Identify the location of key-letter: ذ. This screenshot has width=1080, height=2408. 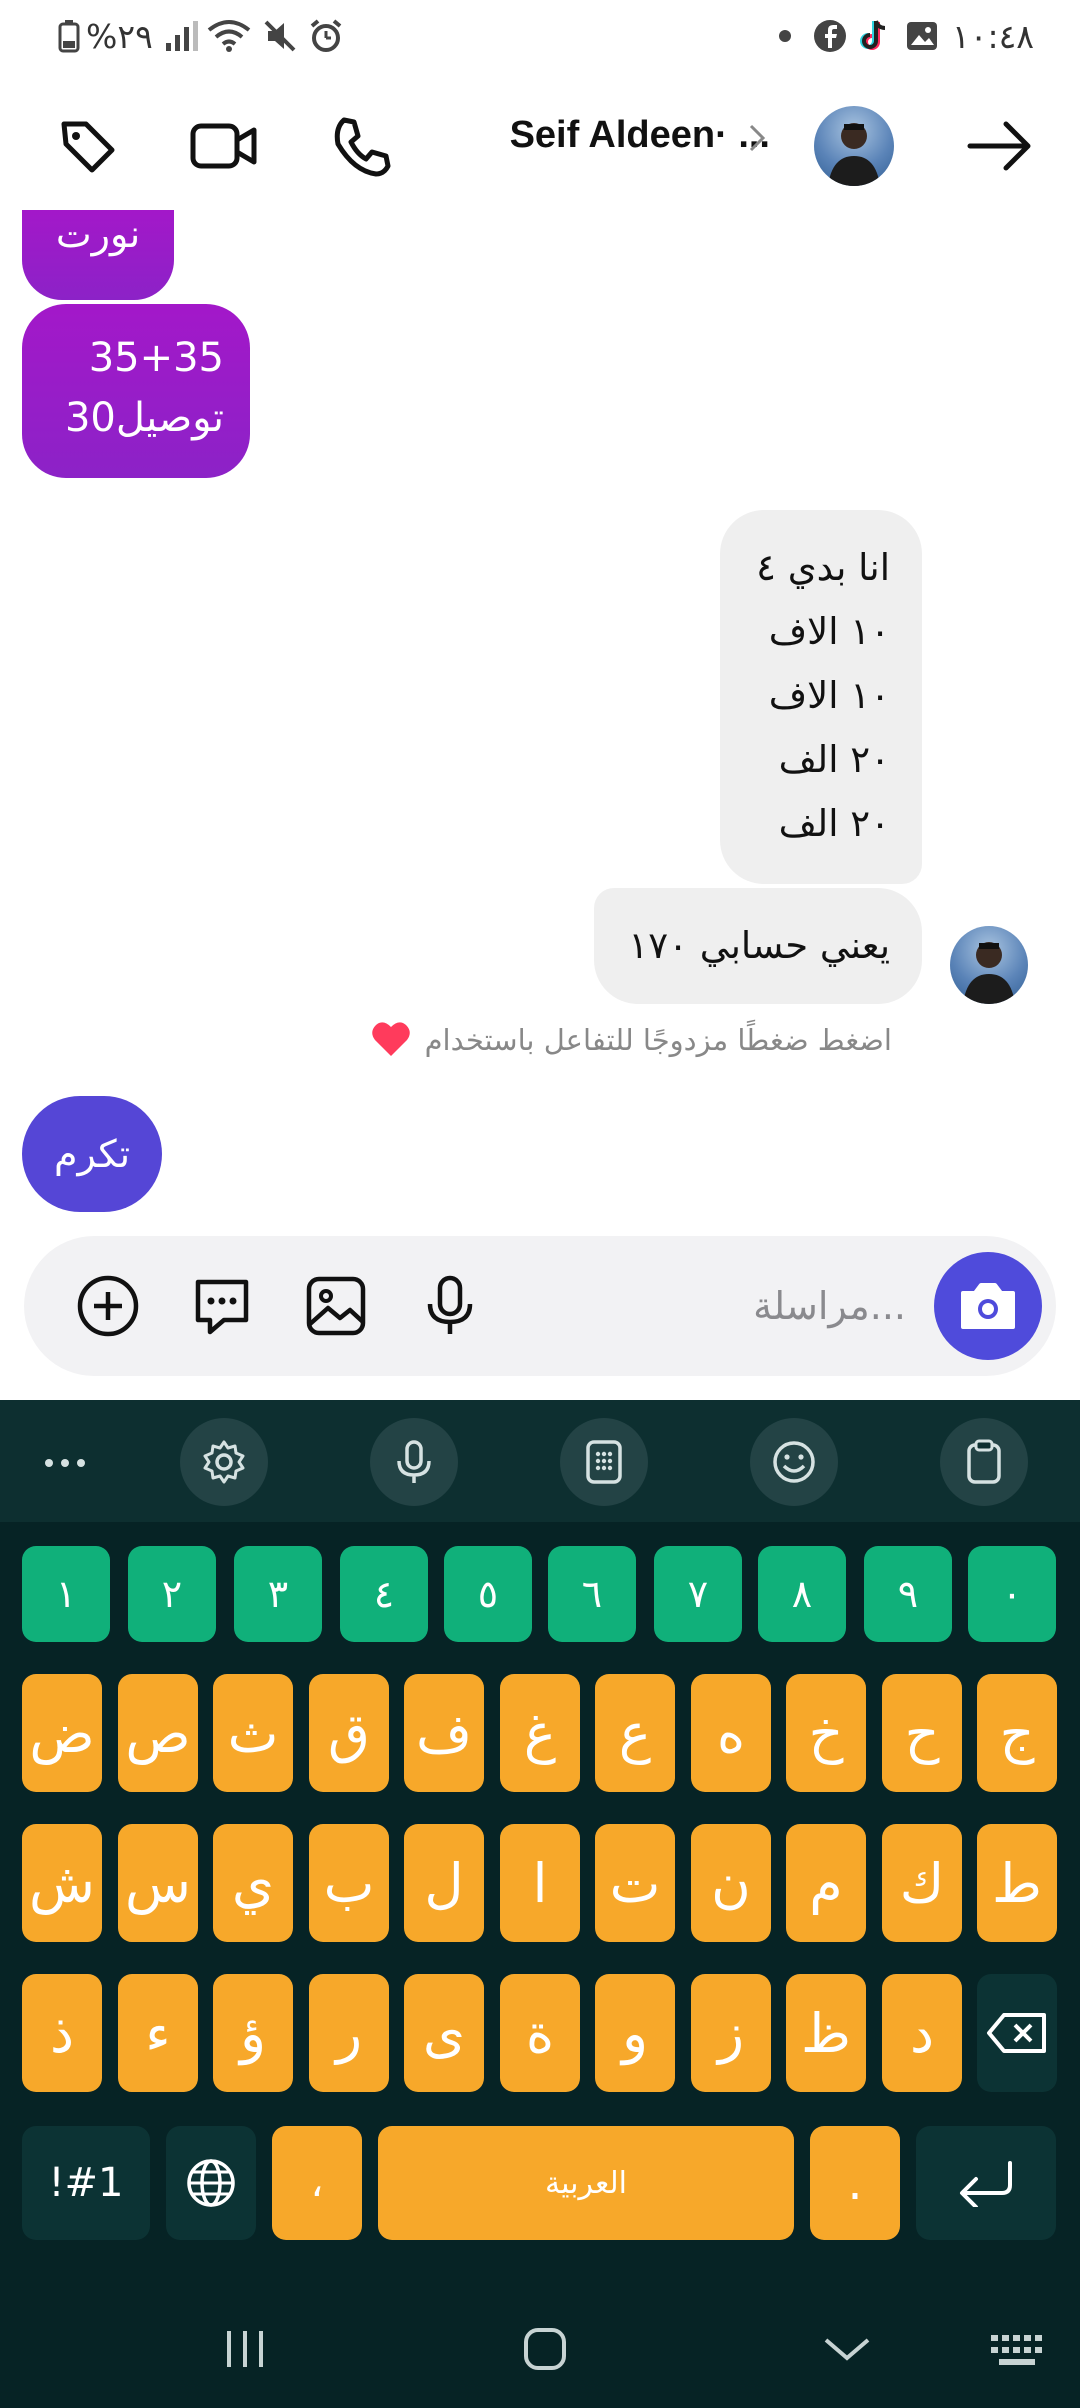
(62, 2033).